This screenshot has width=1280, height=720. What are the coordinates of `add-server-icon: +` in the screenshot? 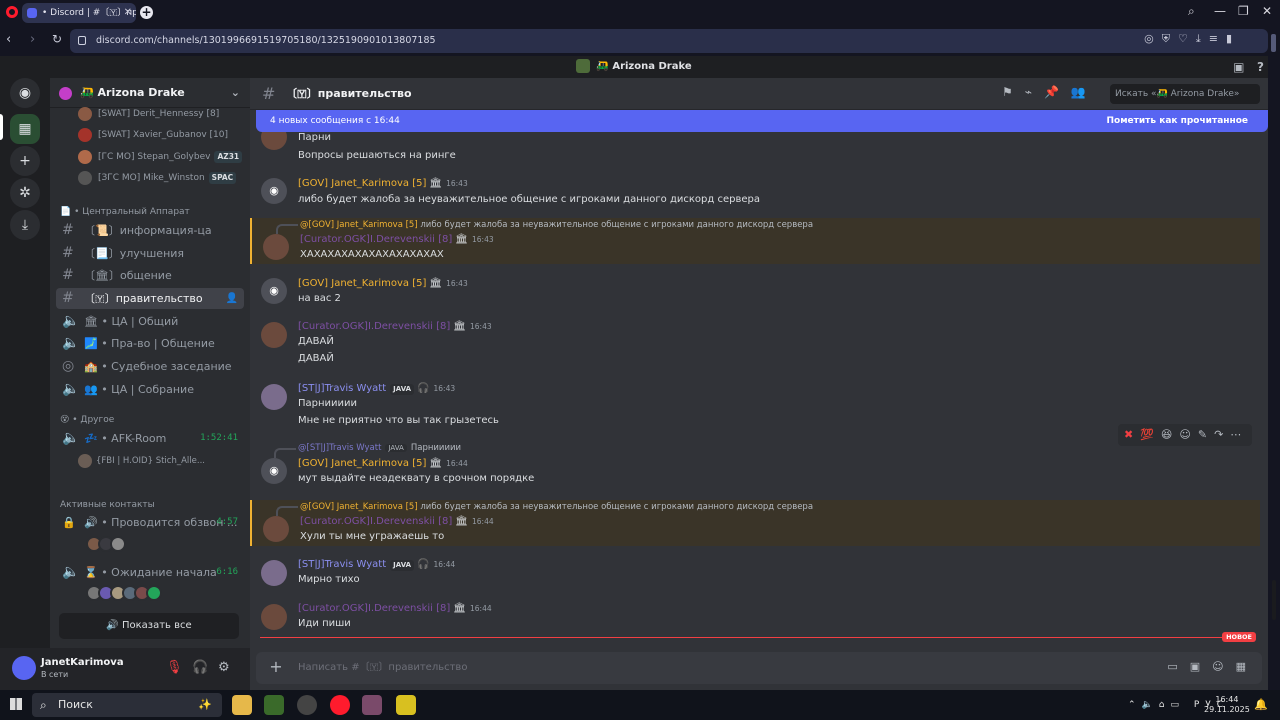 It's located at (25, 161).